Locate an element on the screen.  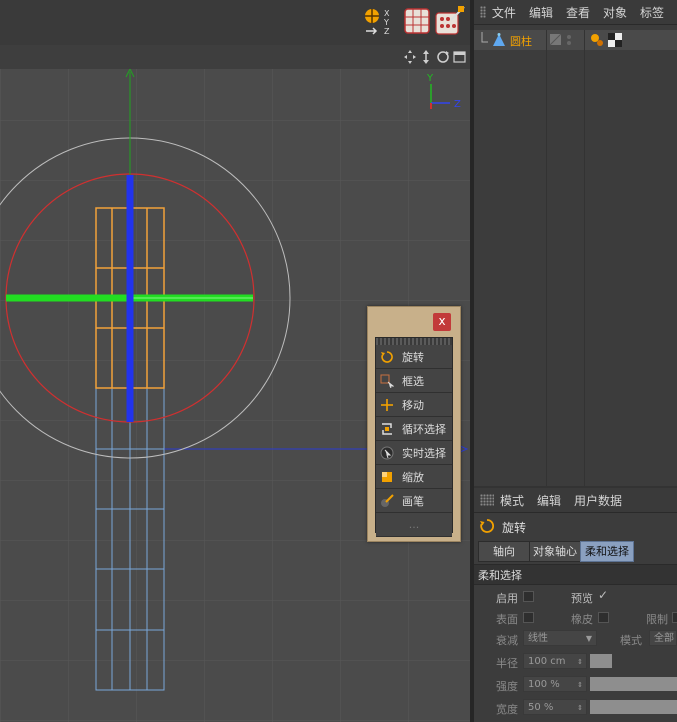
dolly-icon is located at coordinates (426, 57).